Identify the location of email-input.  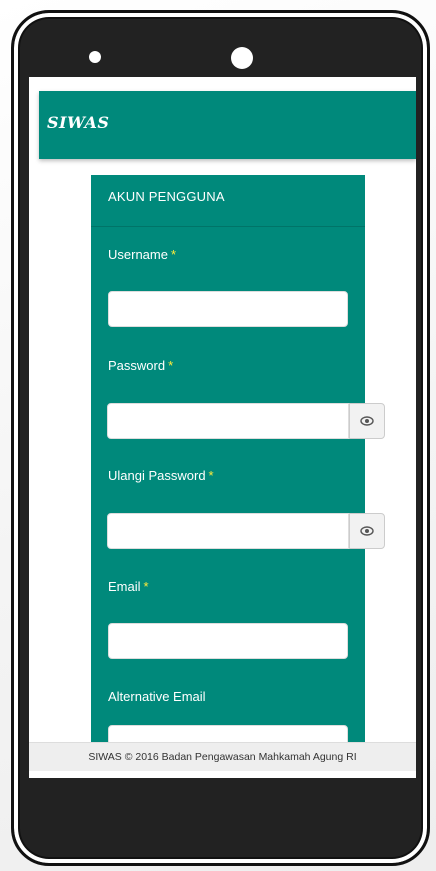
(228, 641).